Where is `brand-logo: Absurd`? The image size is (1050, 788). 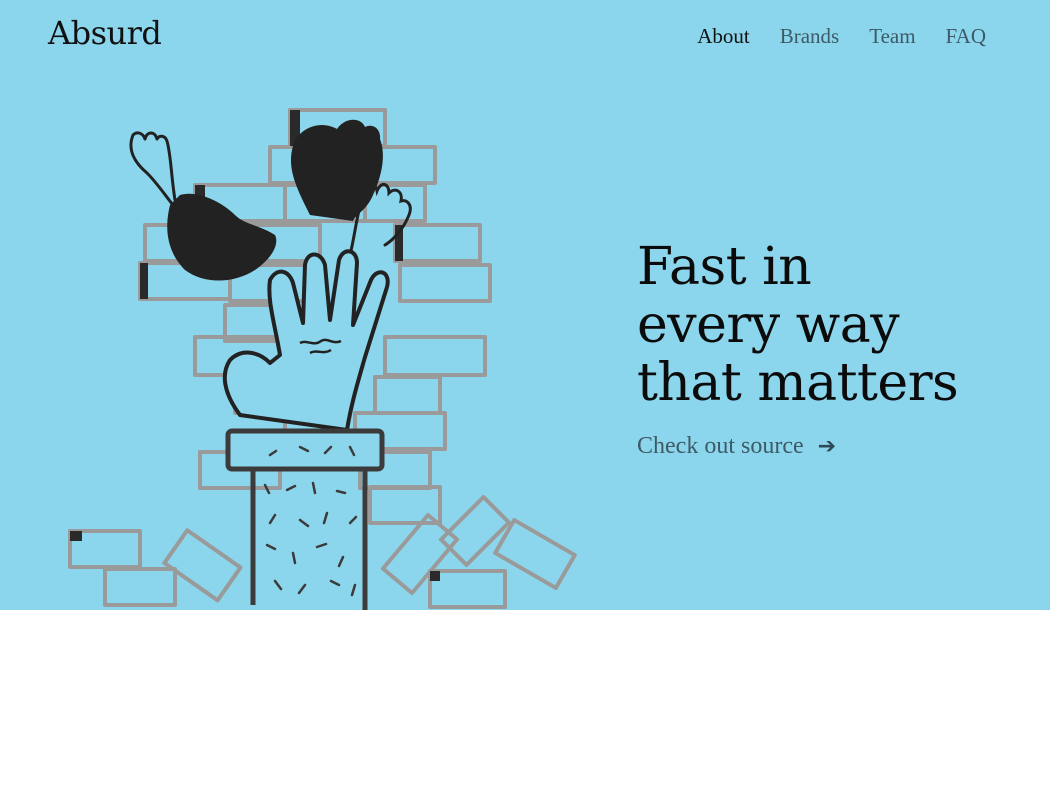 brand-logo: Absurd is located at coordinates (105, 33).